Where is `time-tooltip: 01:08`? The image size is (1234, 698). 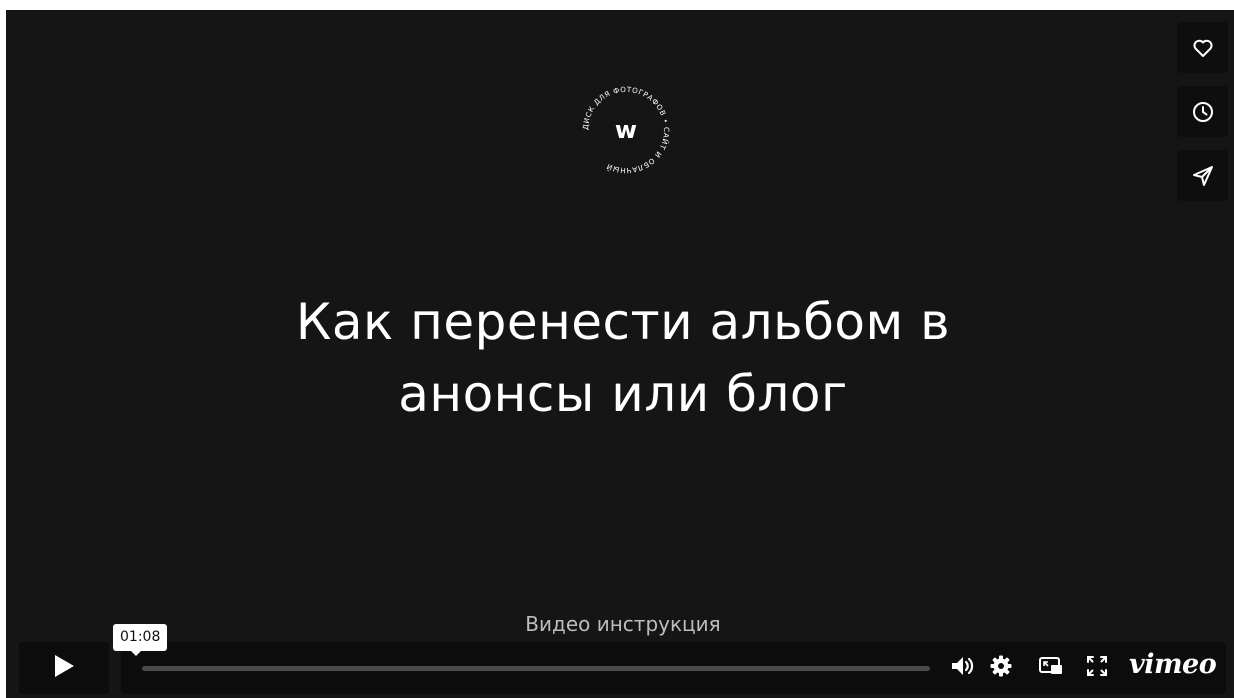
time-tooltip: 01:08 is located at coordinates (140, 640).